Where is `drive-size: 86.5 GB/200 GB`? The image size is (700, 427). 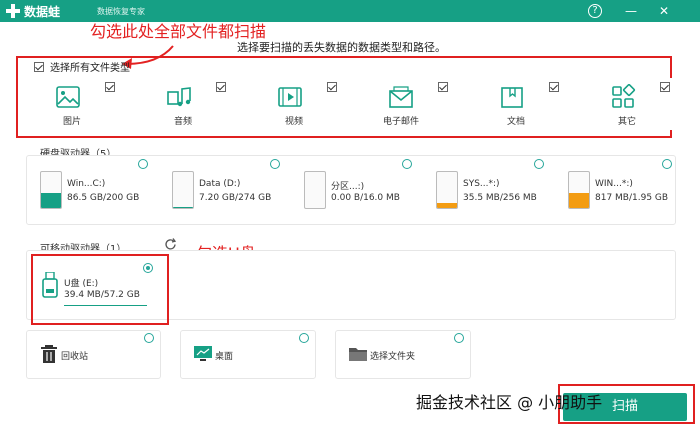 drive-size: 86.5 GB/200 GB is located at coordinates (103, 198).